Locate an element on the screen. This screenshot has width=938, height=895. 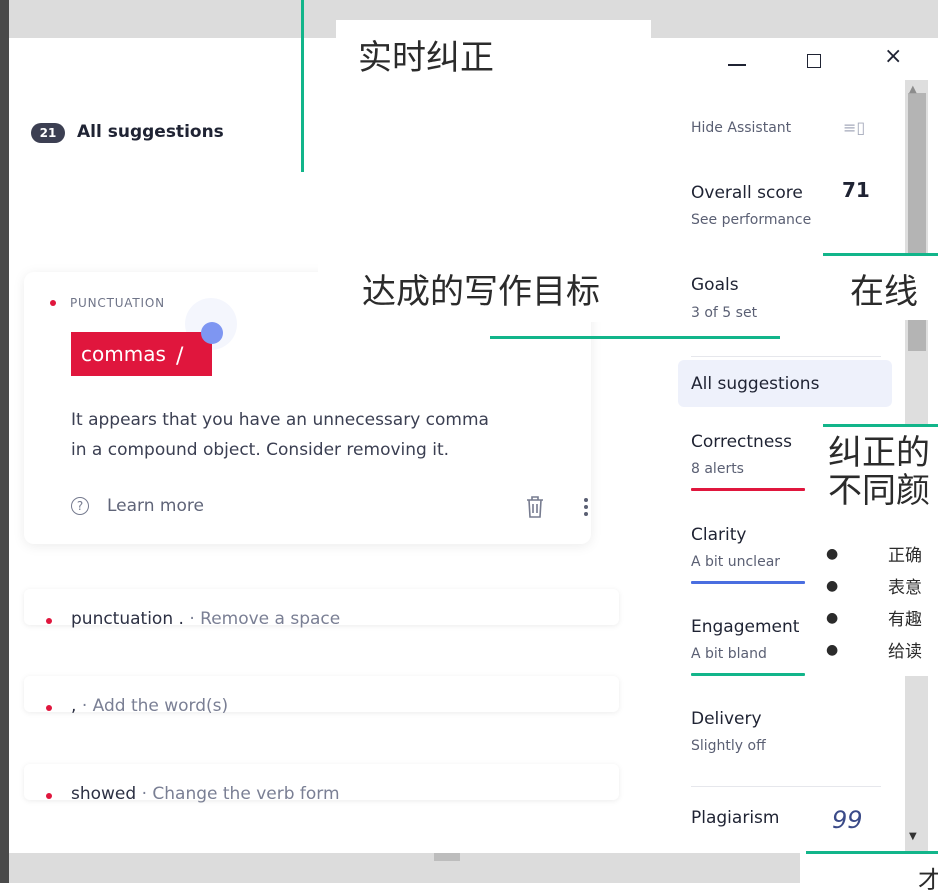
row-text: punctuation . · Remove a space is located at coordinates (205, 619).